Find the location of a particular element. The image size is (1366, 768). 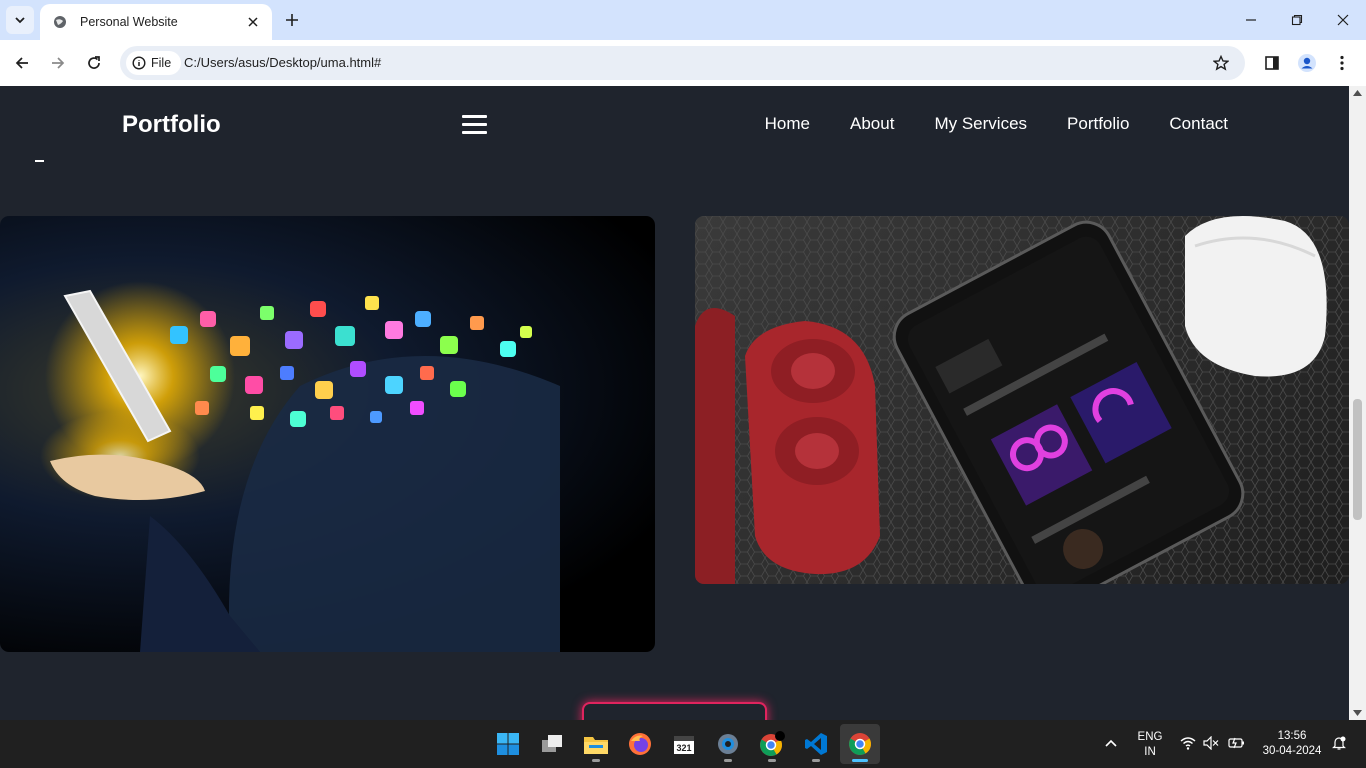

address-bar: File C:/Users/asus/Desktop/uma.html# is located at coordinates (682, 63).